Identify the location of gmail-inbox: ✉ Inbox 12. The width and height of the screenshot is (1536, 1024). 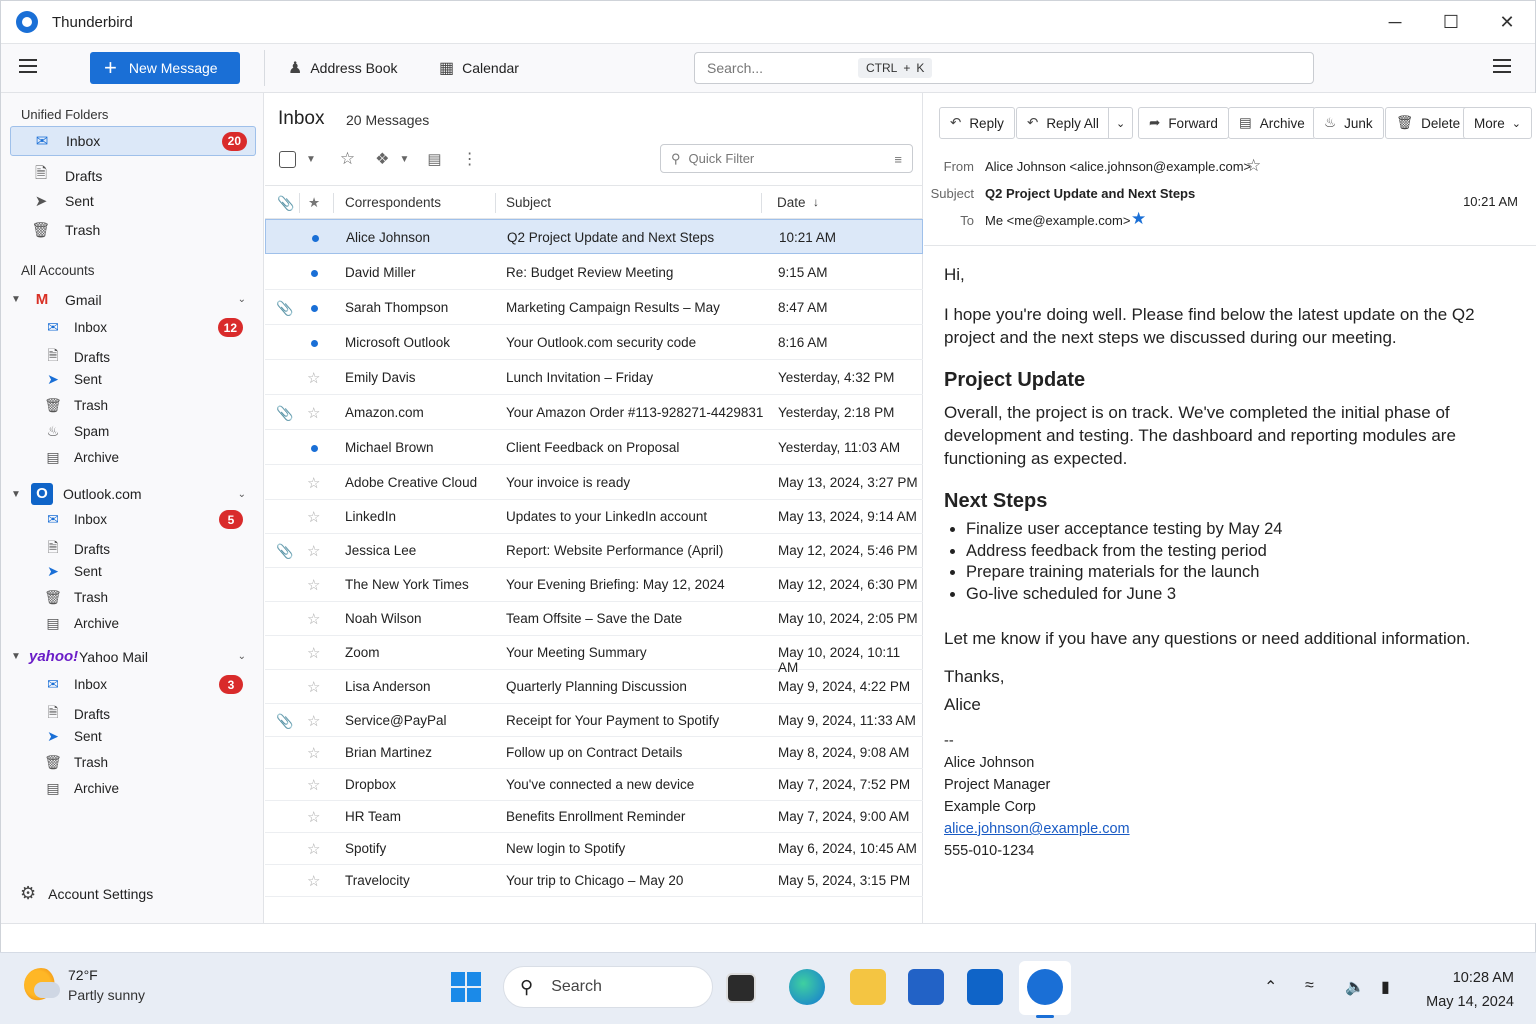
(143, 327).